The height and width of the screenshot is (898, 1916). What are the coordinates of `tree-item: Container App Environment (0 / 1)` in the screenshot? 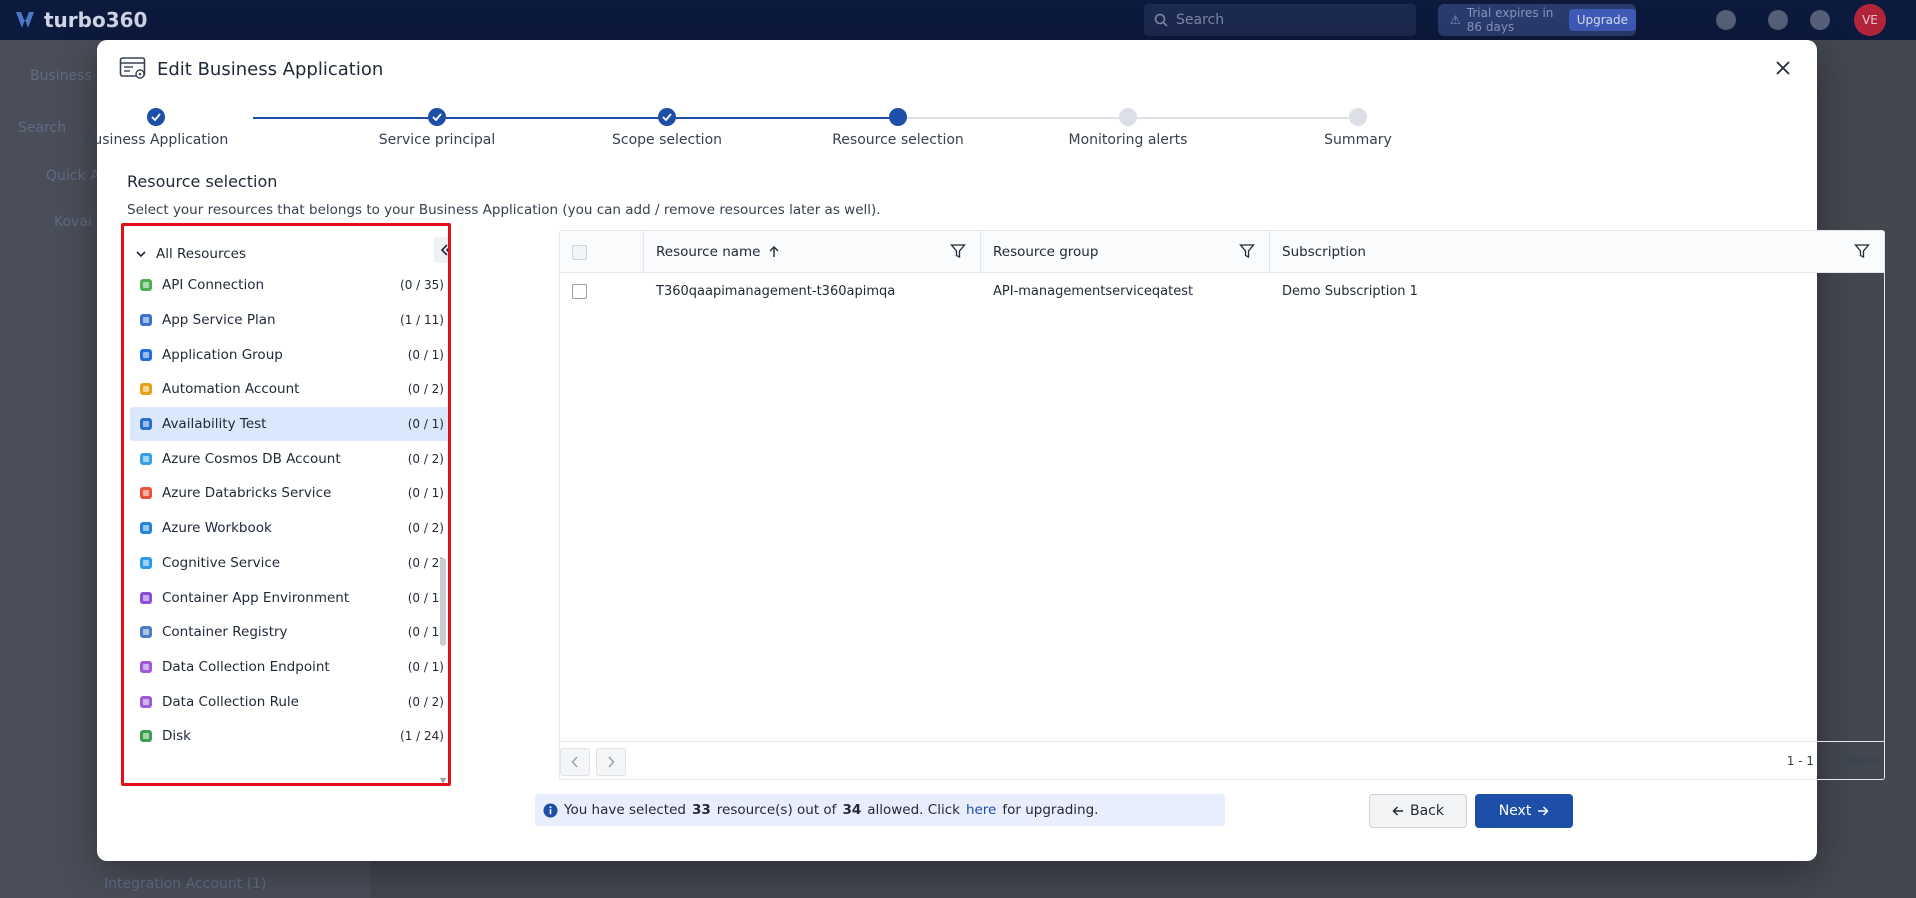 It's located at (289, 597).